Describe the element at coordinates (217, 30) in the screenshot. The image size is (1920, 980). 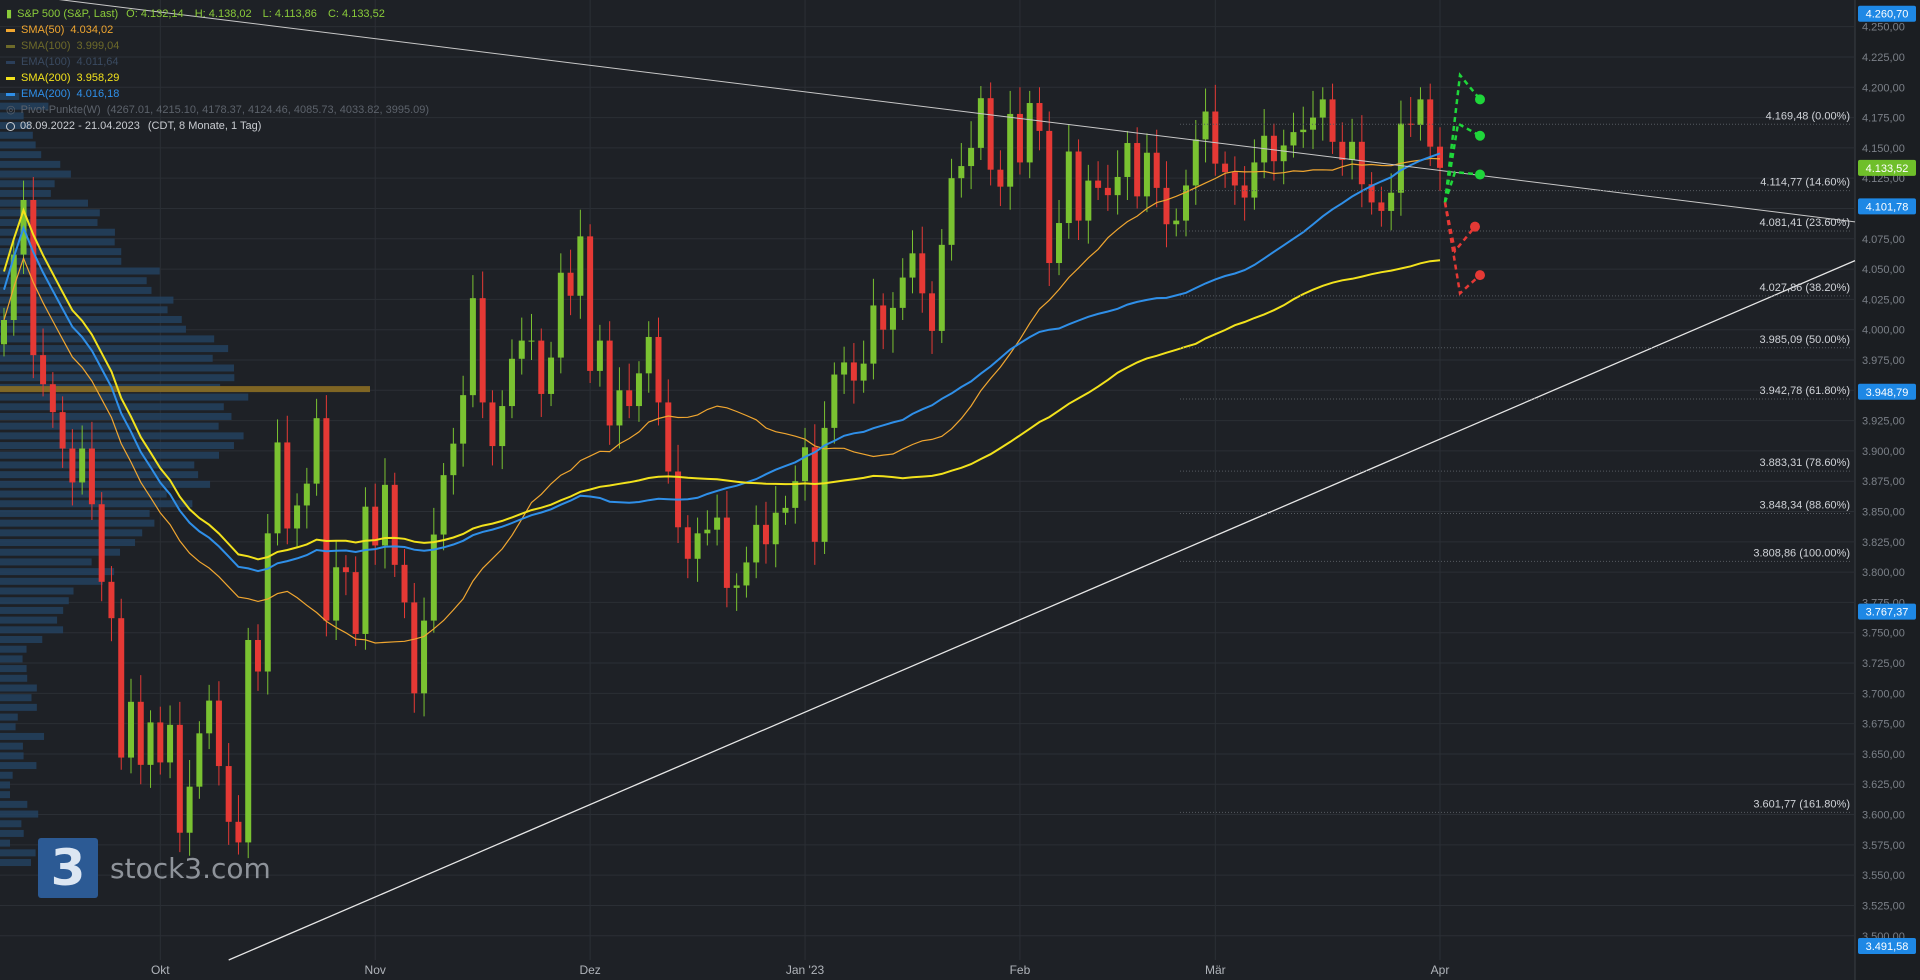
I see `legend-indicator-sma50: SMA(50) 4.034,02` at that location.